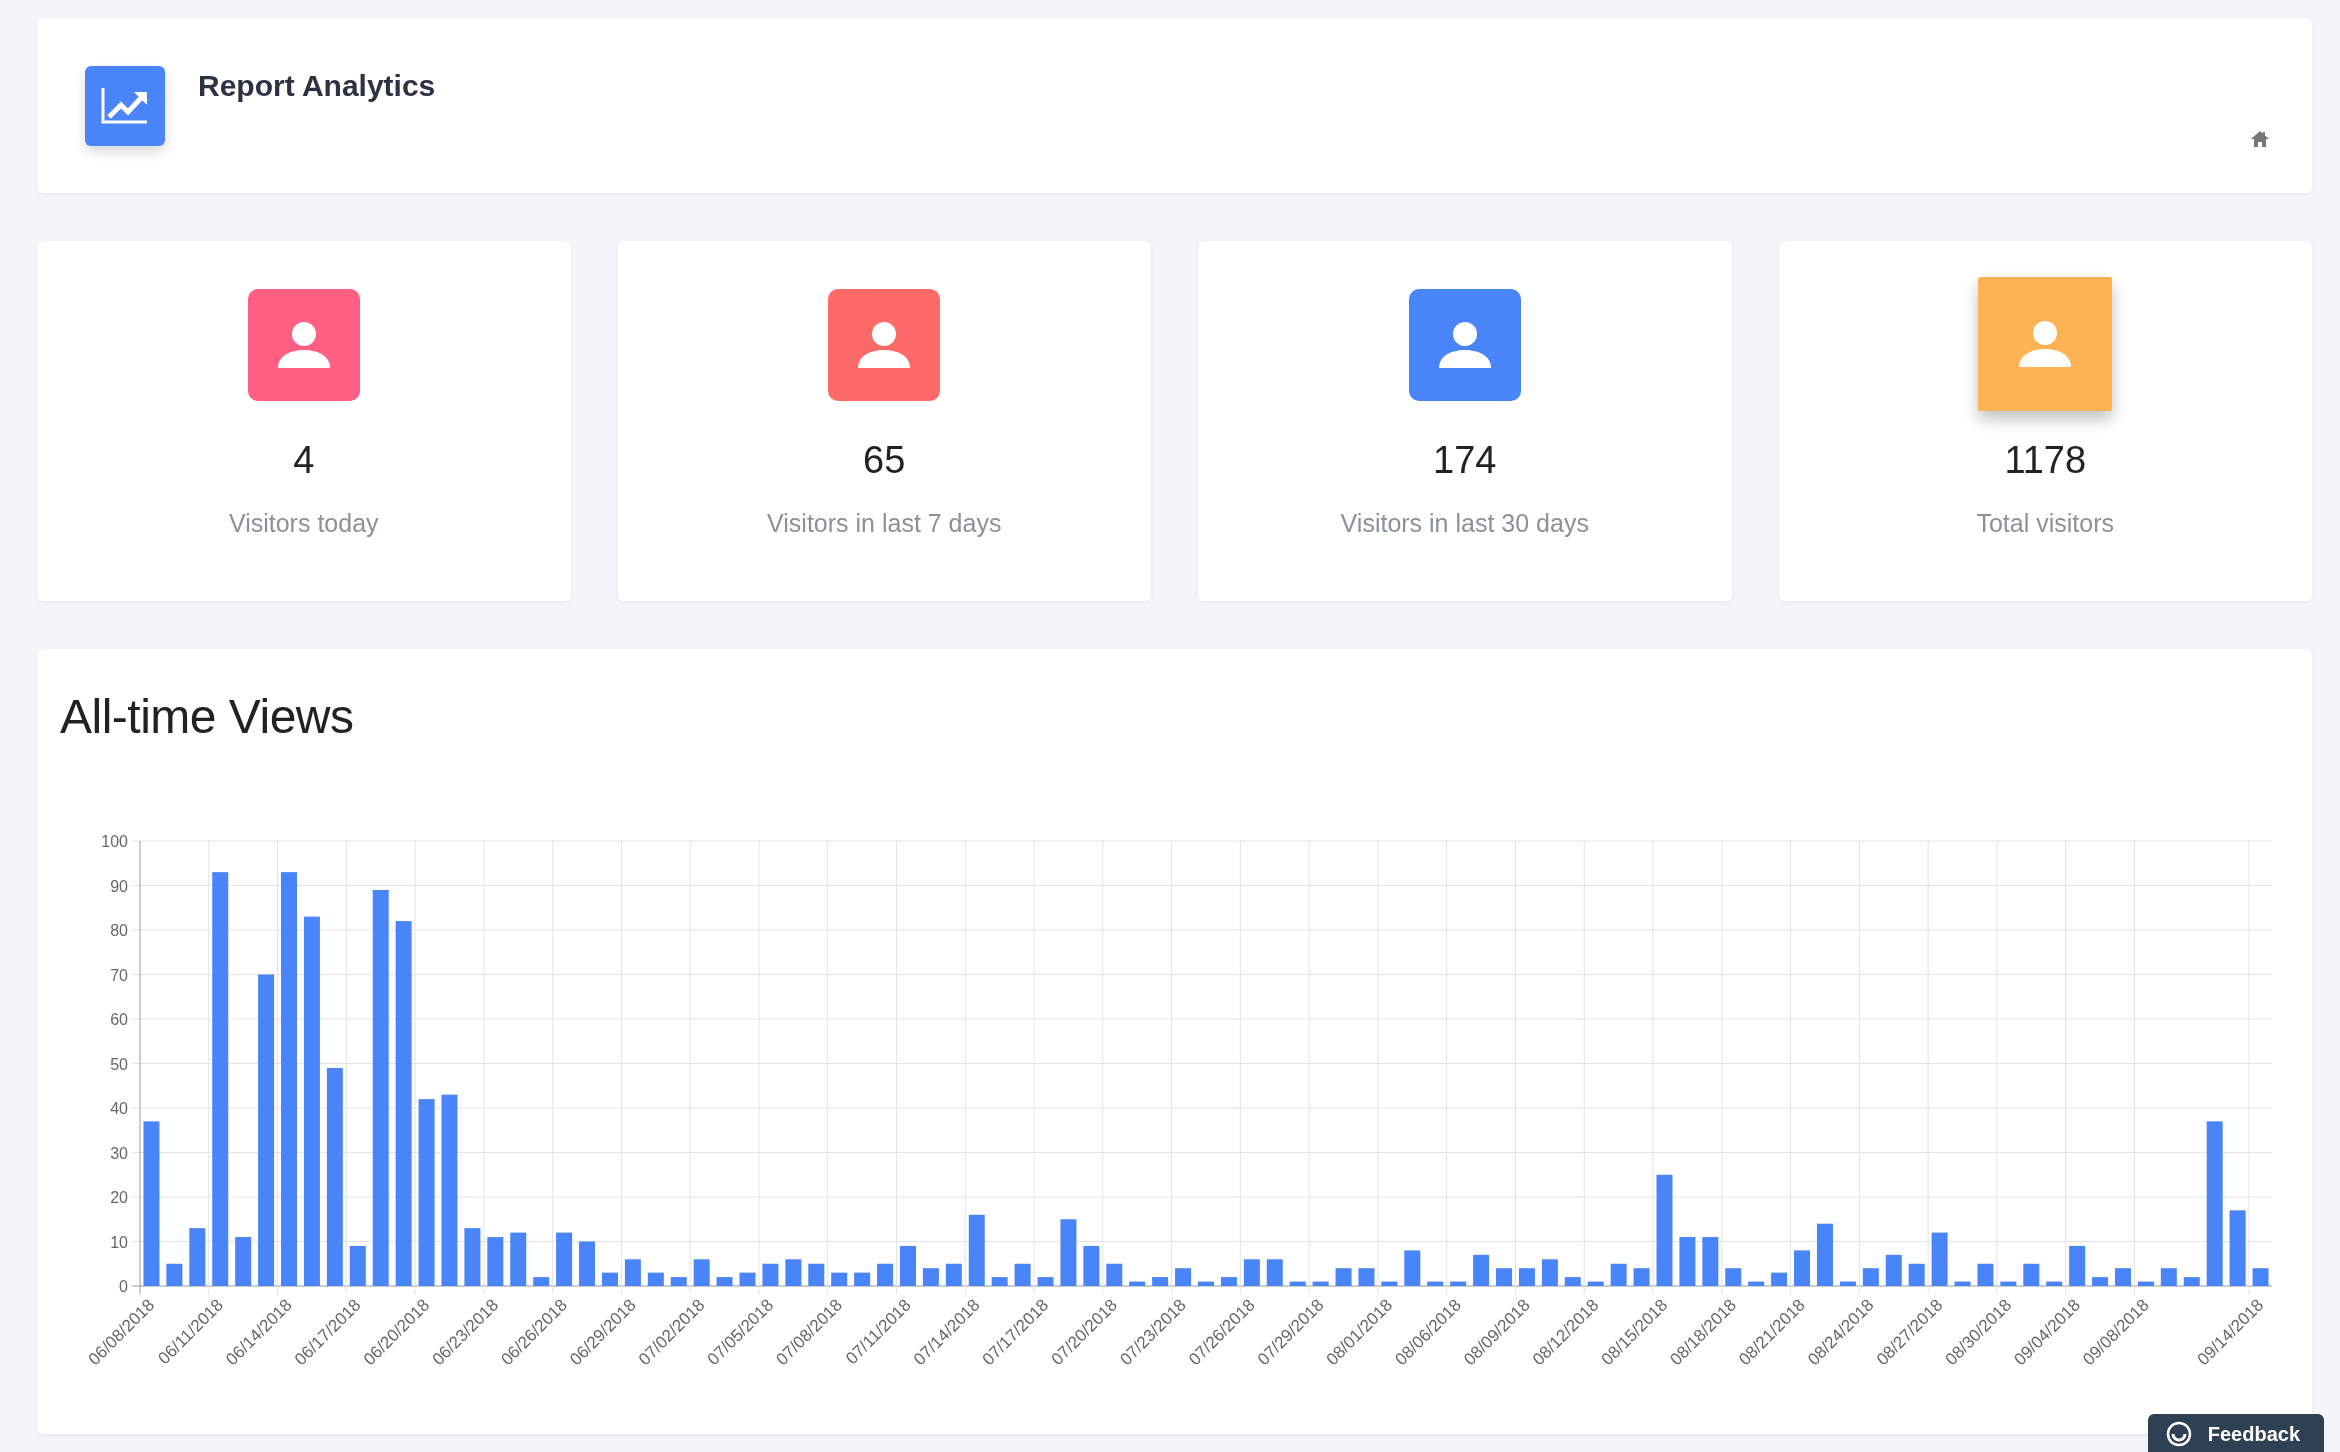 This screenshot has height=1452, width=2340. Describe the element at coordinates (119, 1109) in the screenshot. I see `y-axis-label: 40` at that location.